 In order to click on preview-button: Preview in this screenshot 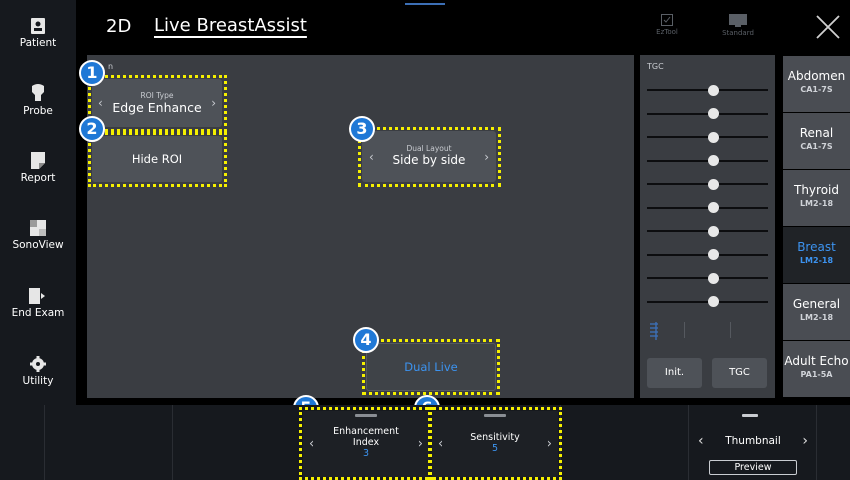, I will do `click(753, 467)`.